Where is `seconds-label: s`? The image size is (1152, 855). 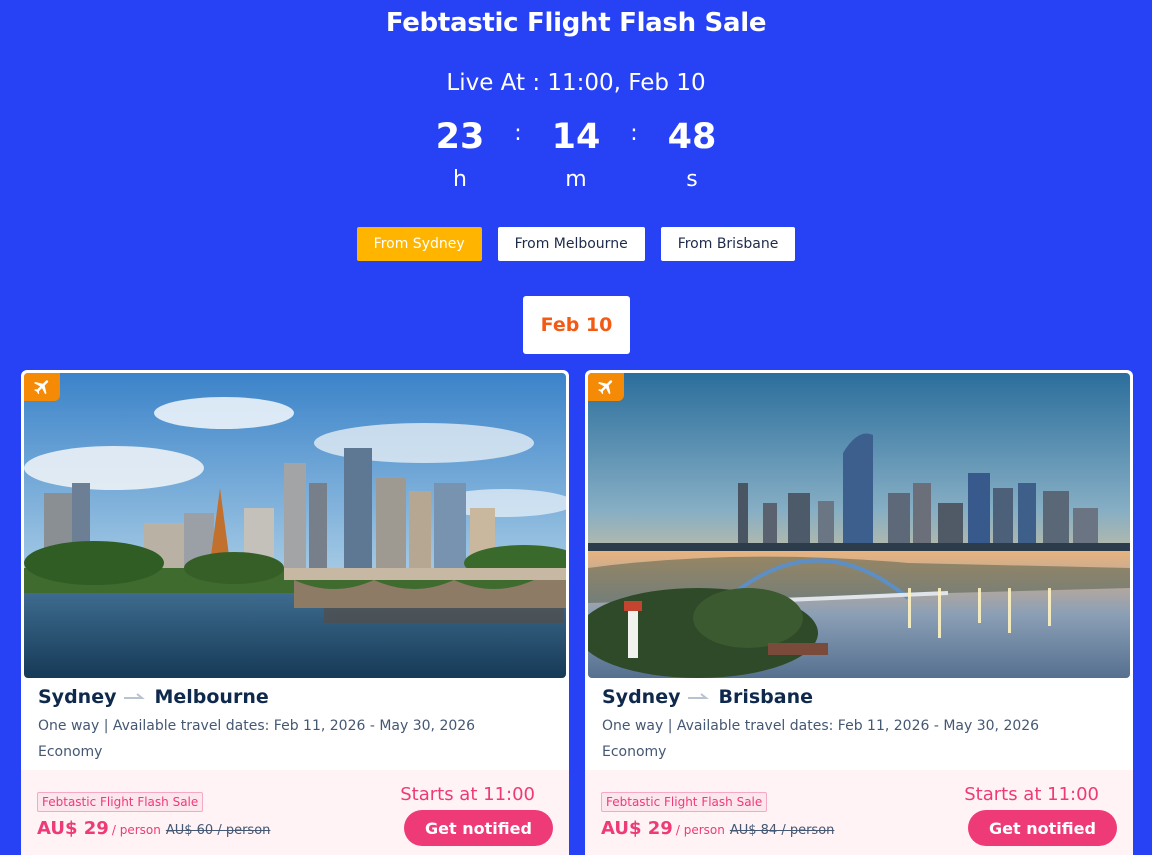 seconds-label: s is located at coordinates (692, 179).